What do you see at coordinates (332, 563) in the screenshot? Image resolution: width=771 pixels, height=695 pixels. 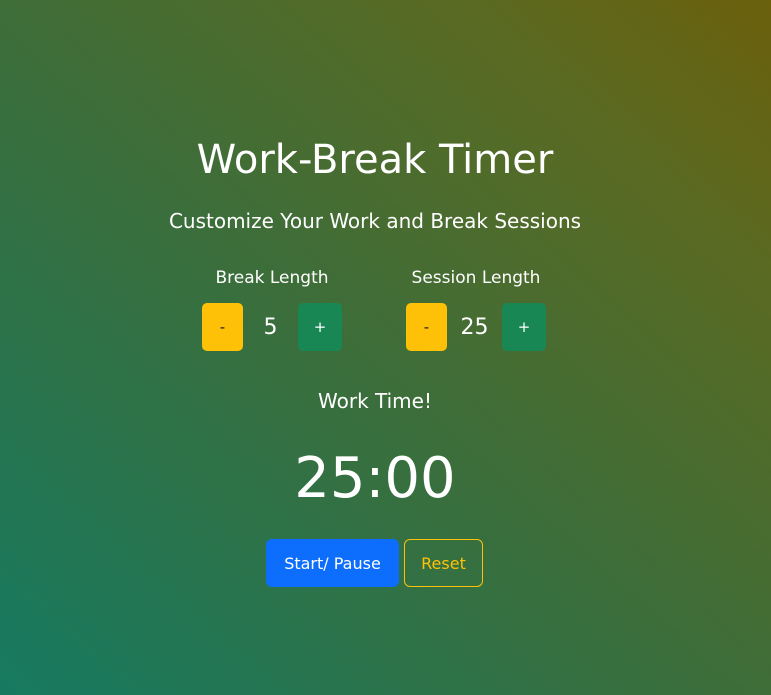 I see `start-pause-button: Start/ Pause` at bounding box center [332, 563].